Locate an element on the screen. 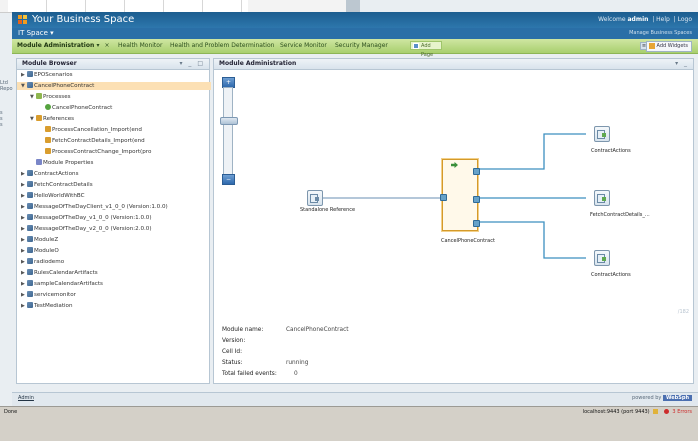  tab-menu-icon: ▾ is located at coordinates (98, 46).